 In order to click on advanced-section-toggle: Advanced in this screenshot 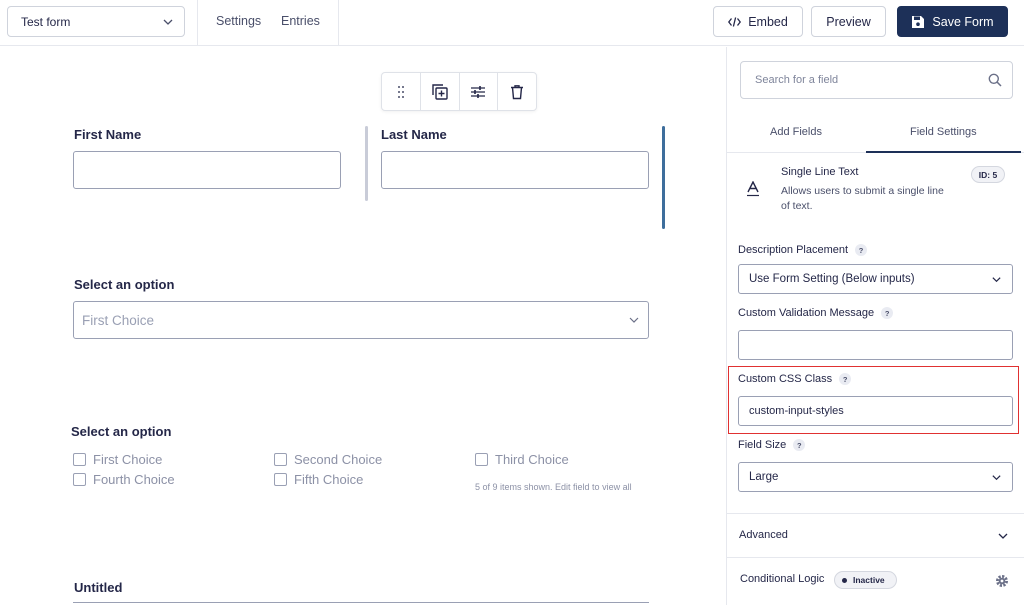, I will do `click(763, 535)`.